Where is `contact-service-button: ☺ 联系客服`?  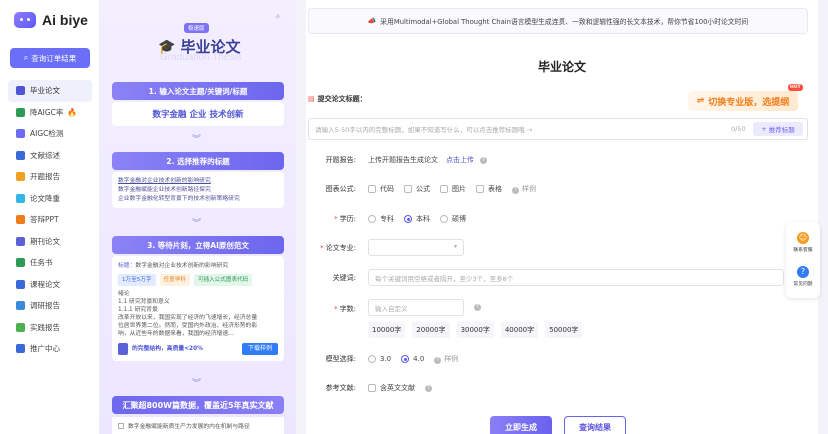
contact-service-button: ☺ 联系客服 is located at coordinates (803, 242).